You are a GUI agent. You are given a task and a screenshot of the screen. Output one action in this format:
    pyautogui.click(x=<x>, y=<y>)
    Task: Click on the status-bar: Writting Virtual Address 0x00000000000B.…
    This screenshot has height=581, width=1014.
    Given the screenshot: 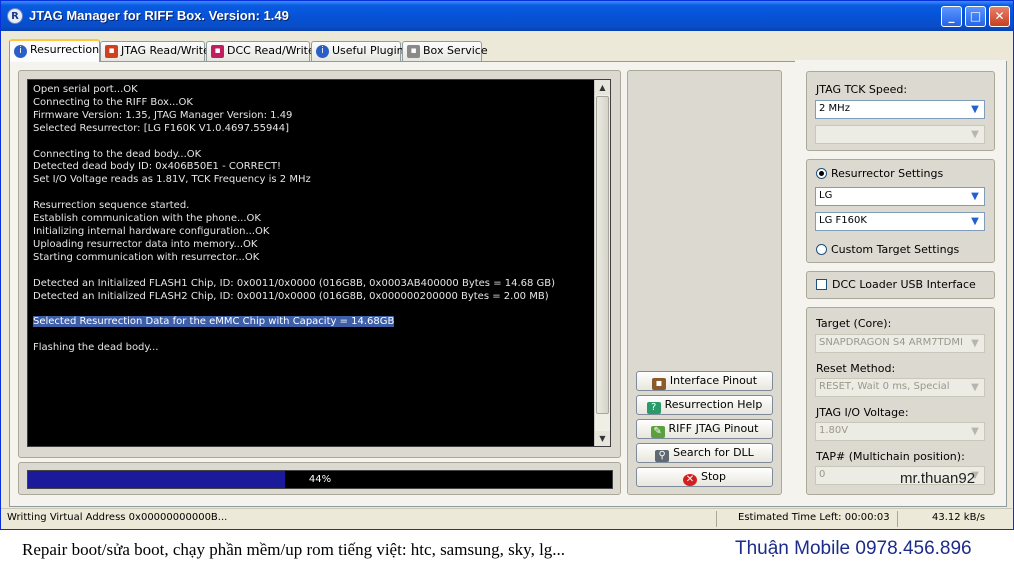 What is the action you would take?
    pyautogui.click(x=506, y=518)
    